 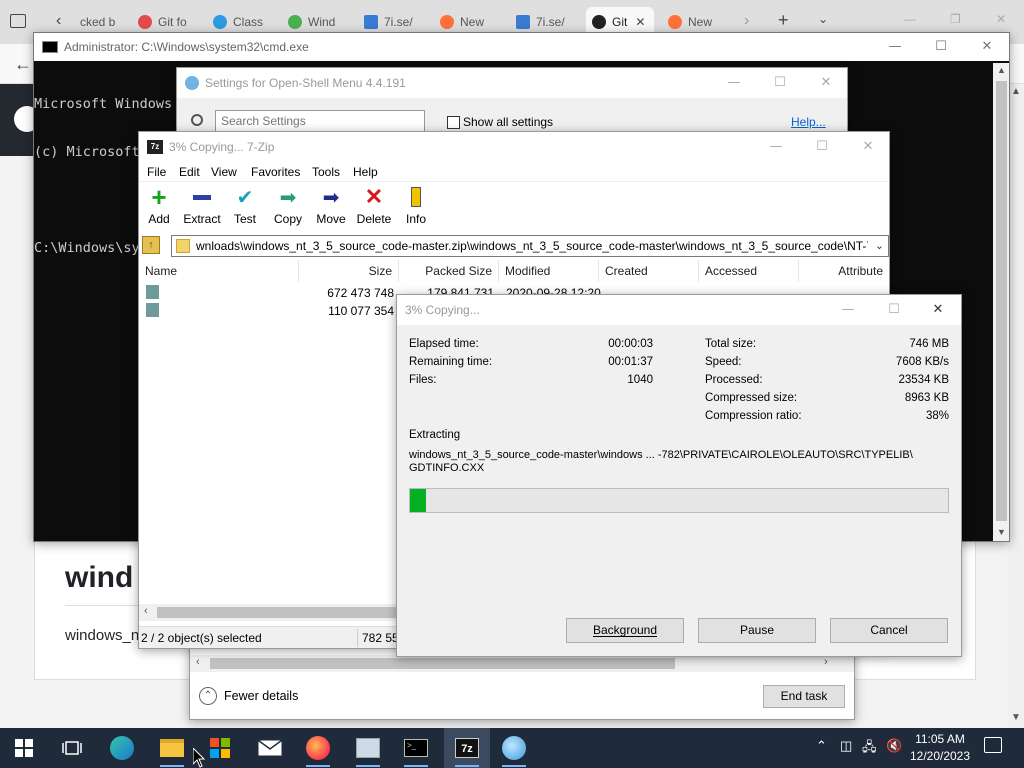 What do you see at coordinates (374, 205) in the screenshot?
I see `delete-button: ✕ Delete` at bounding box center [374, 205].